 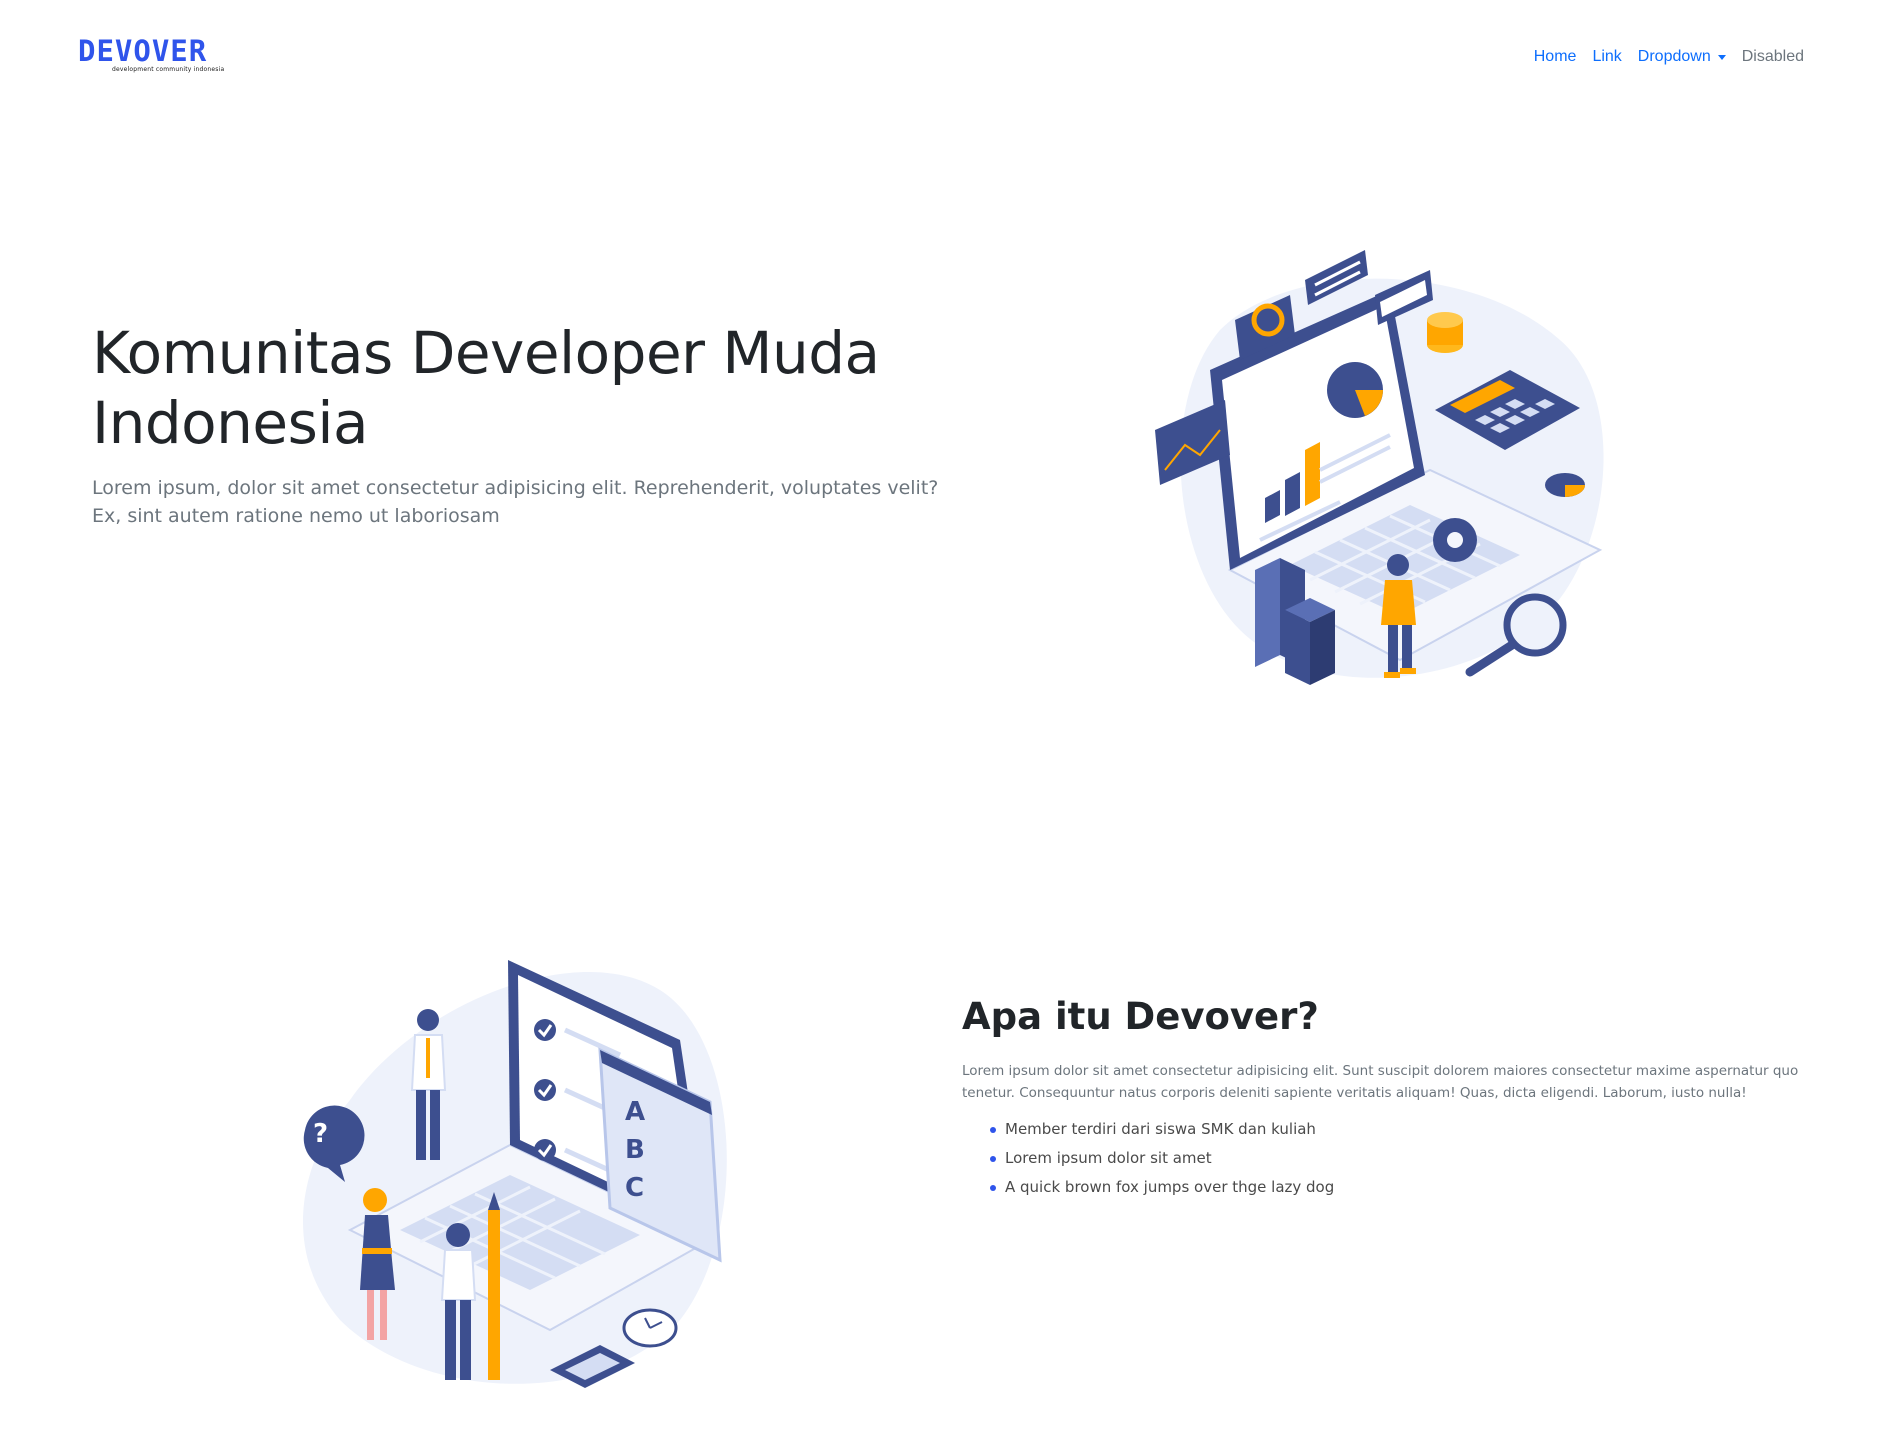 I want to click on quiz-letter-c: C, so click(x=634, y=1188).